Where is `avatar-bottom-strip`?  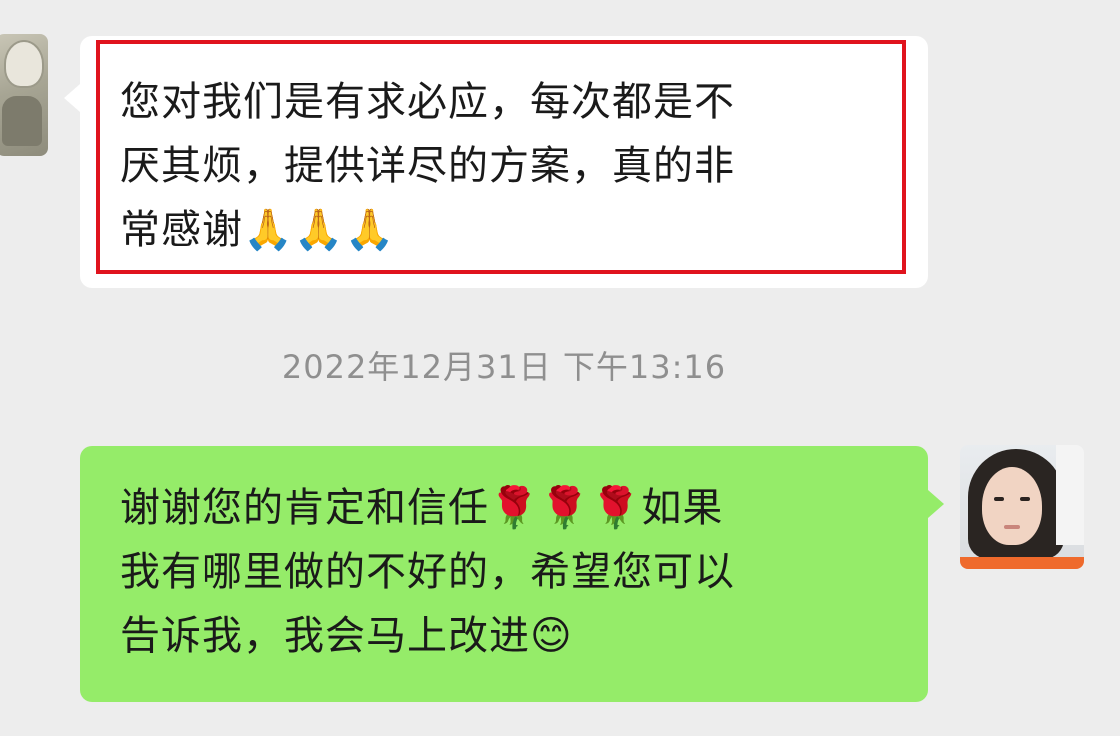
avatar-bottom-strip is located at coordinates (1022, 563).